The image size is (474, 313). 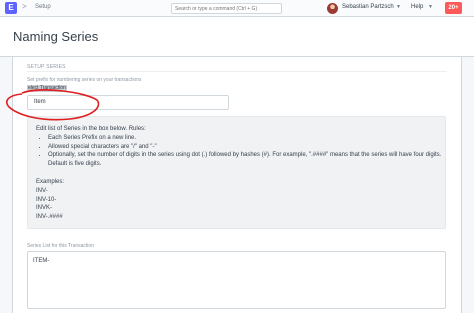 What do you see at coordinates (46, 199) in the screenshot?
I see `example-line: INV-10-` at bounding box center [46, 199].